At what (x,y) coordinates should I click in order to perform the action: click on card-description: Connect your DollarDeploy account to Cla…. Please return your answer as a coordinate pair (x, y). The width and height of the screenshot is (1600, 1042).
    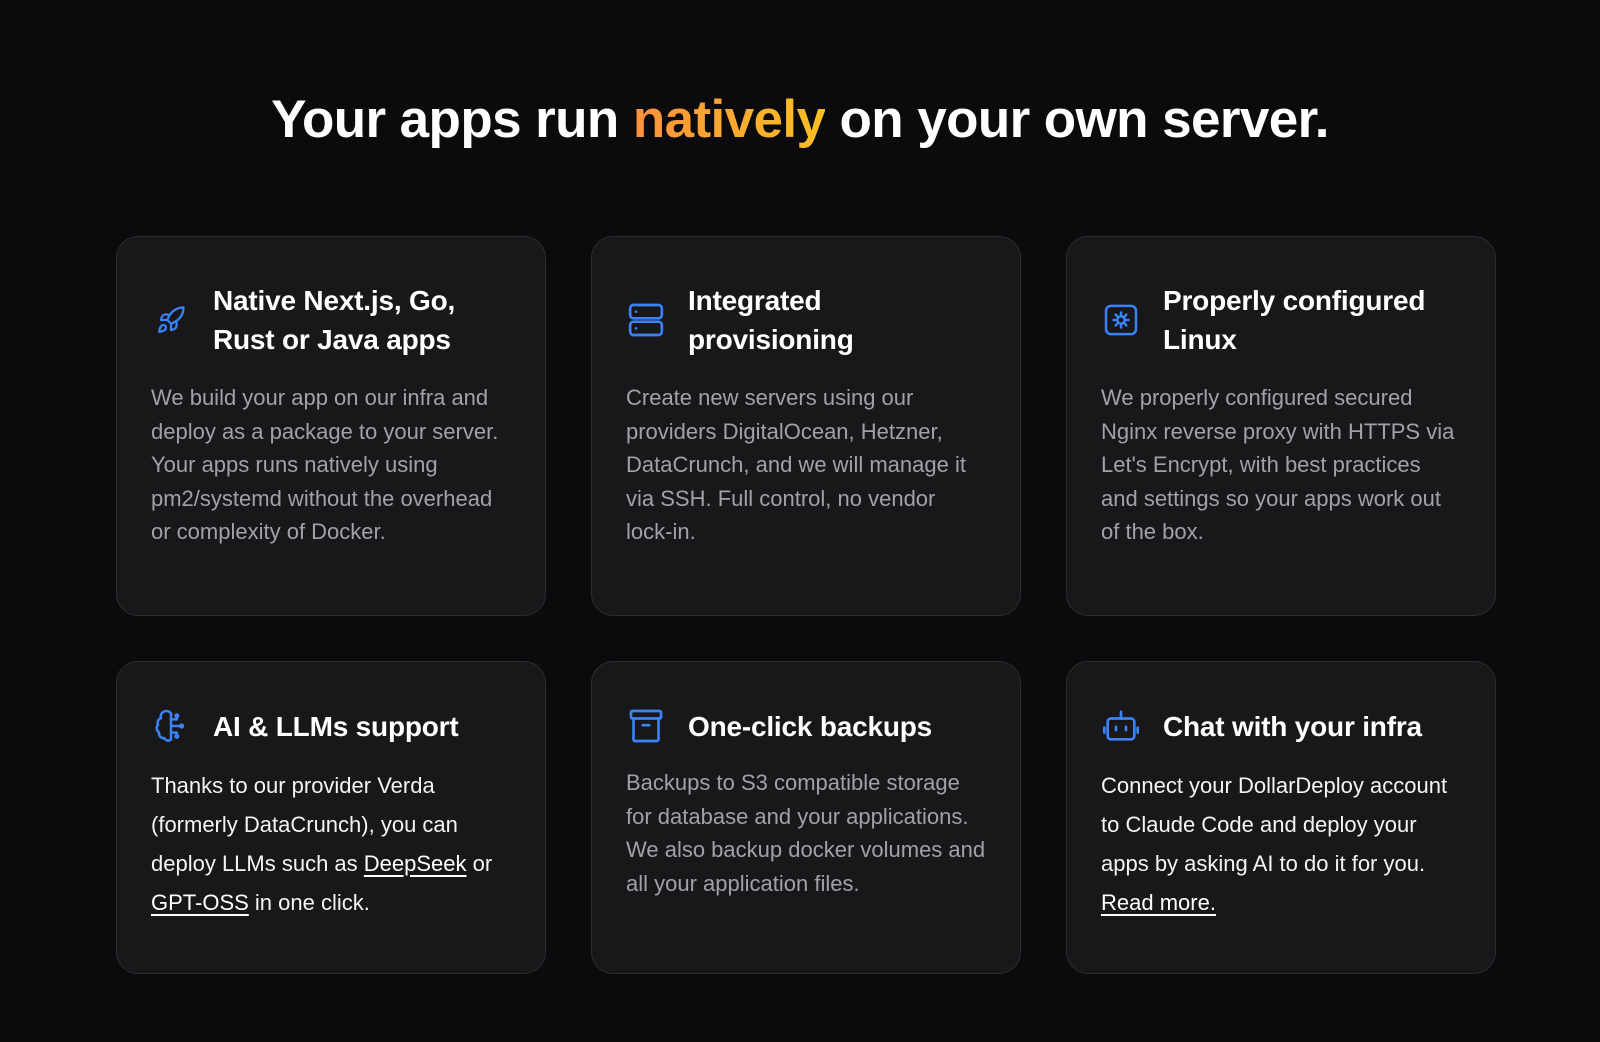
    Looking at the image, I should click on (1281, 844).